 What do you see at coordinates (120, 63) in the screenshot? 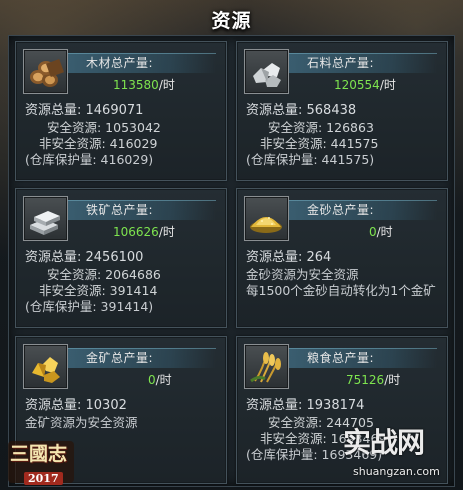
I see `wood-label: 木材总产量:` at bounding box center [120, 63].